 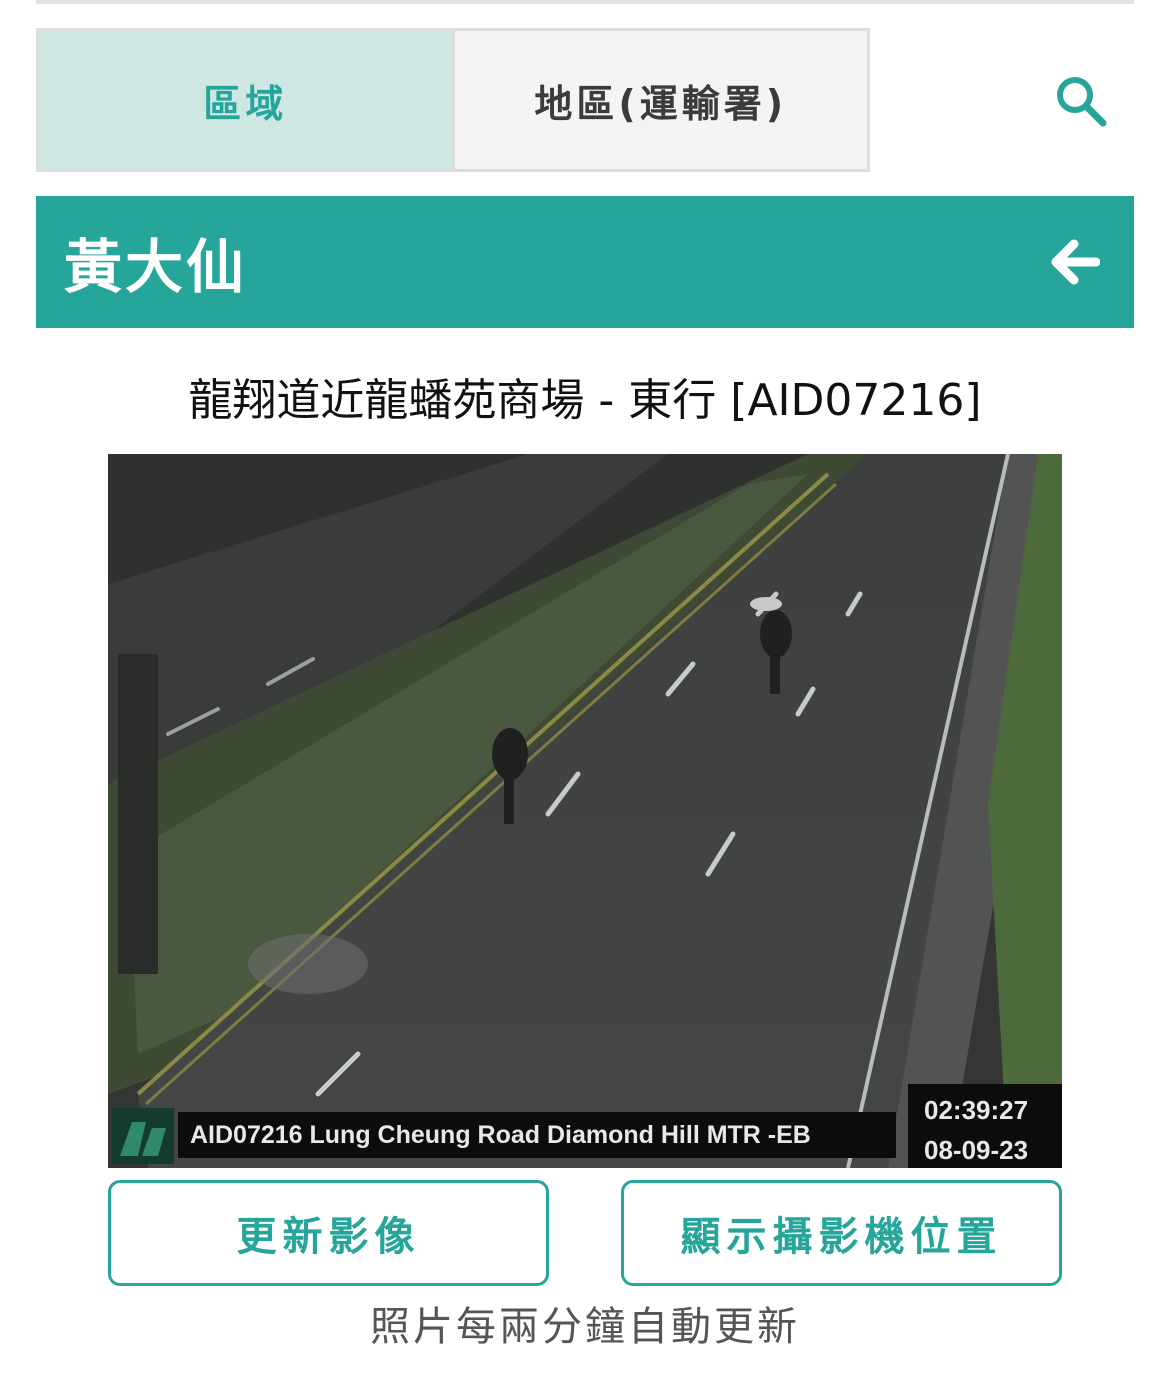 What do you see at coordinates (660, 100) in the screenshot?
I see `tab-district: 地區(運輸署)` at bounding box center [660, 100].